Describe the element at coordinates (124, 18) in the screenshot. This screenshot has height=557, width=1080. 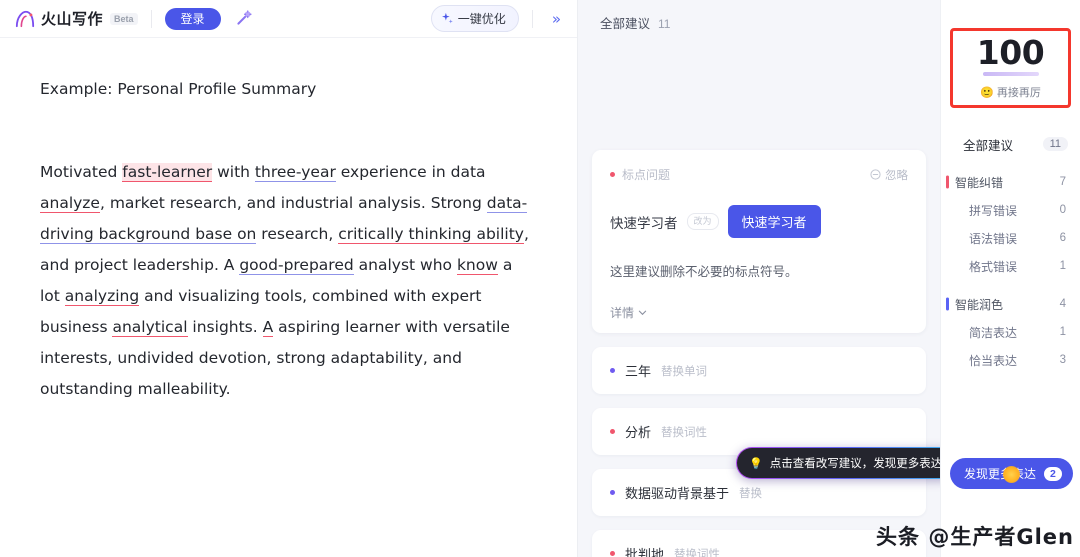
I see `beta-badge: Beta` at that location.